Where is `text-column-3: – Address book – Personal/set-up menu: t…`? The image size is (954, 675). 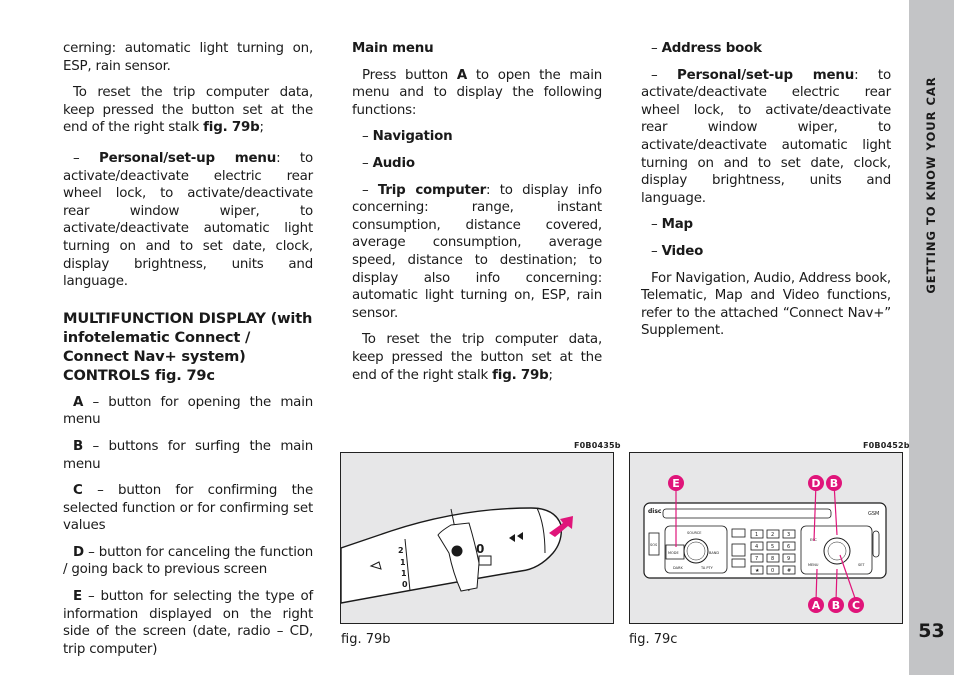 text-column-3: – Address book – Personal/set-up menu: t… is located at coordinates (766, 194).